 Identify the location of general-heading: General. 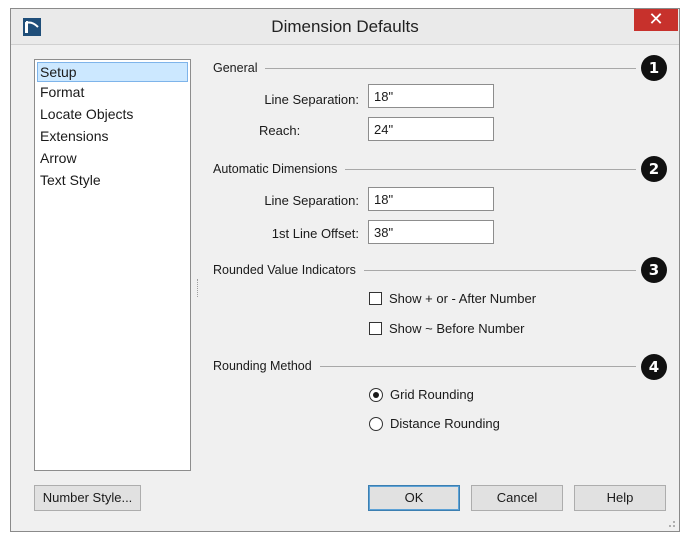
(239, 68).